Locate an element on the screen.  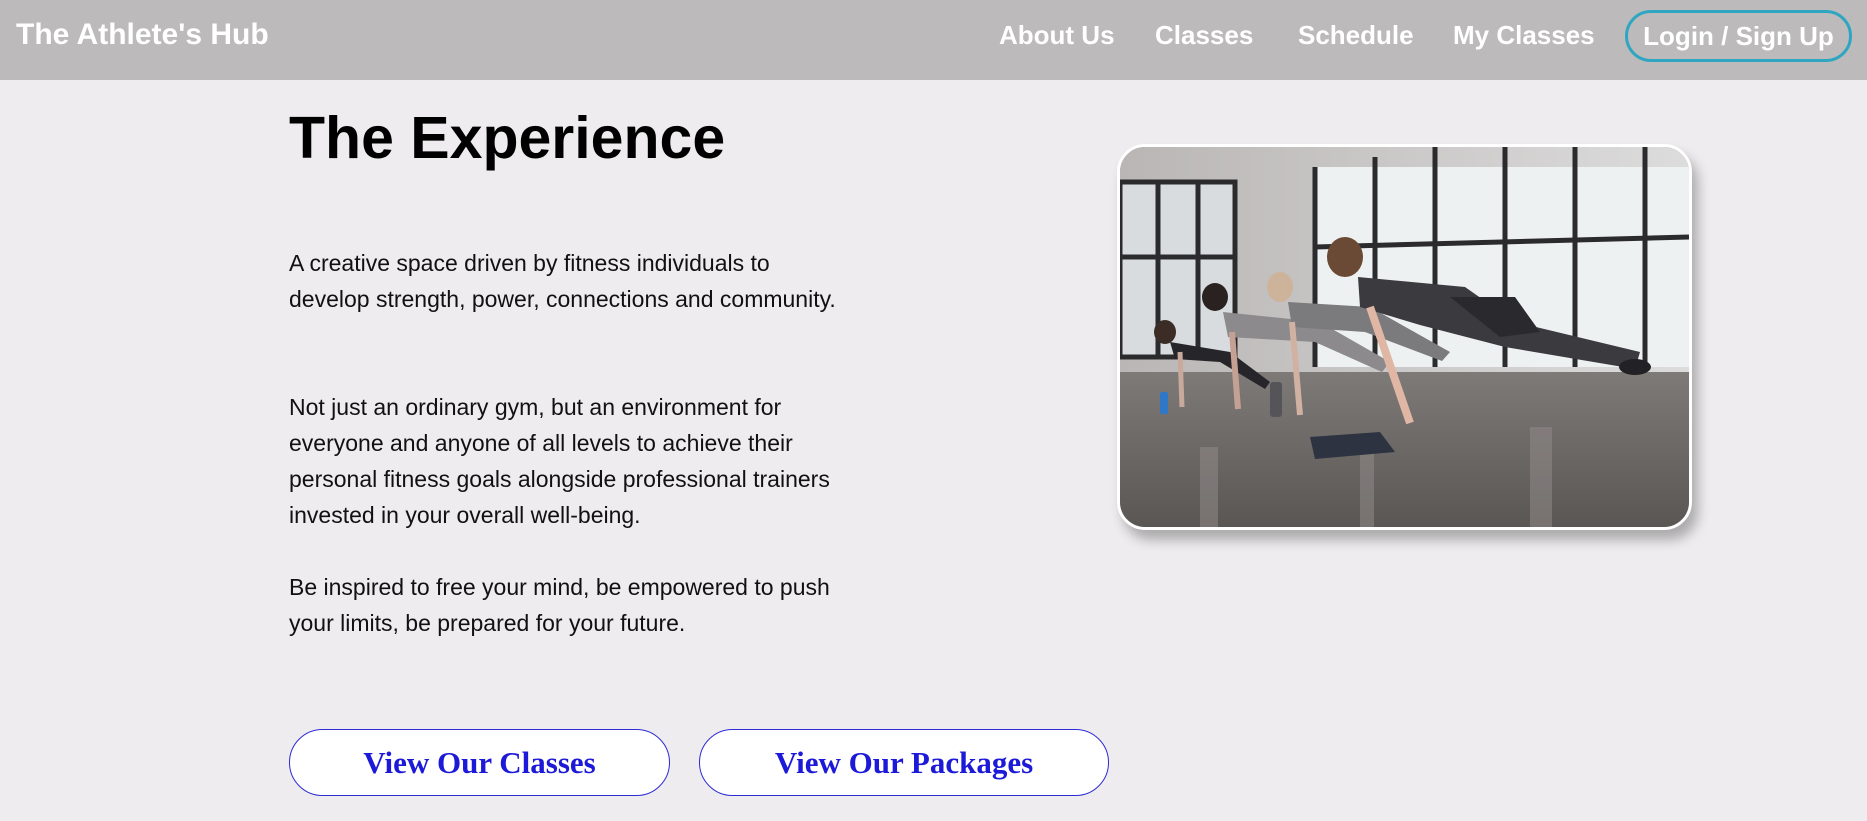
group-pushups-photo is located at coordinates (1404, 337).